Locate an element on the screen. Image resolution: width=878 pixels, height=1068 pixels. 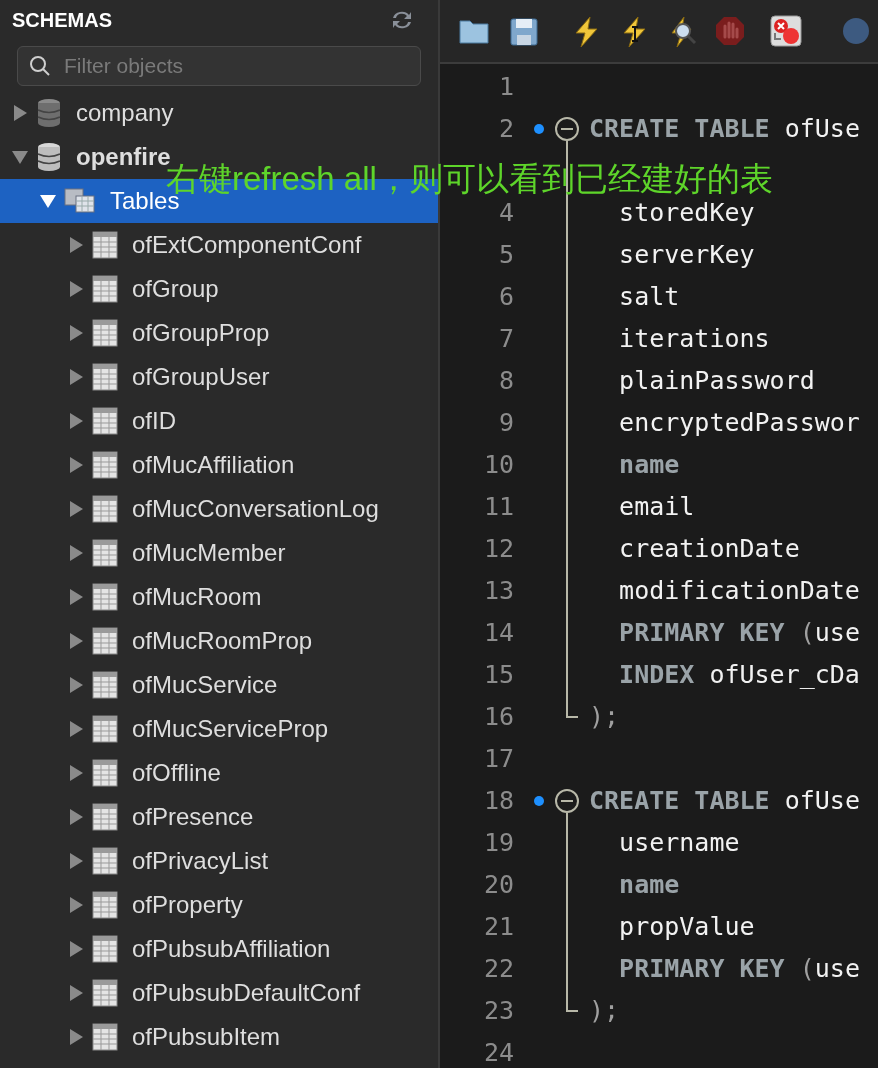
tree-item: ofPrivacyList is located at coordinates (200, 861).